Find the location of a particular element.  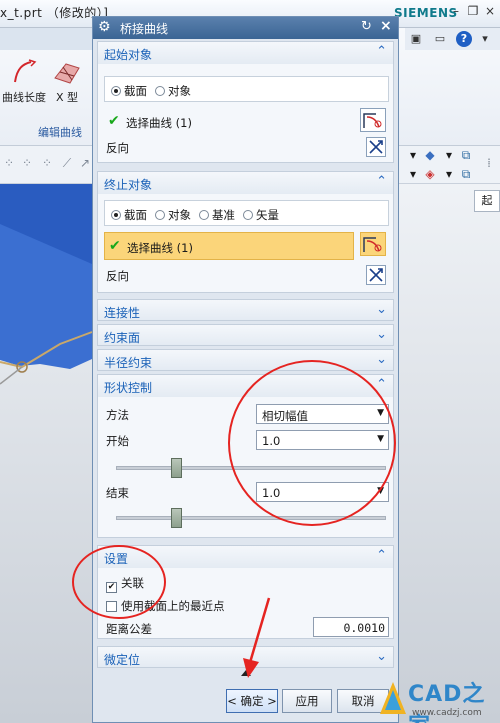

orient-view-icon: ⧉ is located at coordinates (466, 174).